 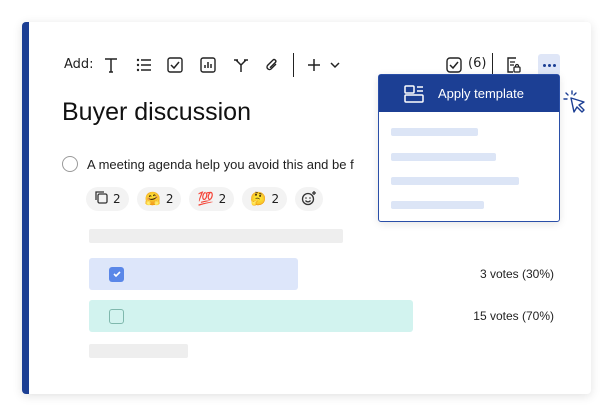 I want to click on reaction-copy: 2, so click(x=107, y=199).